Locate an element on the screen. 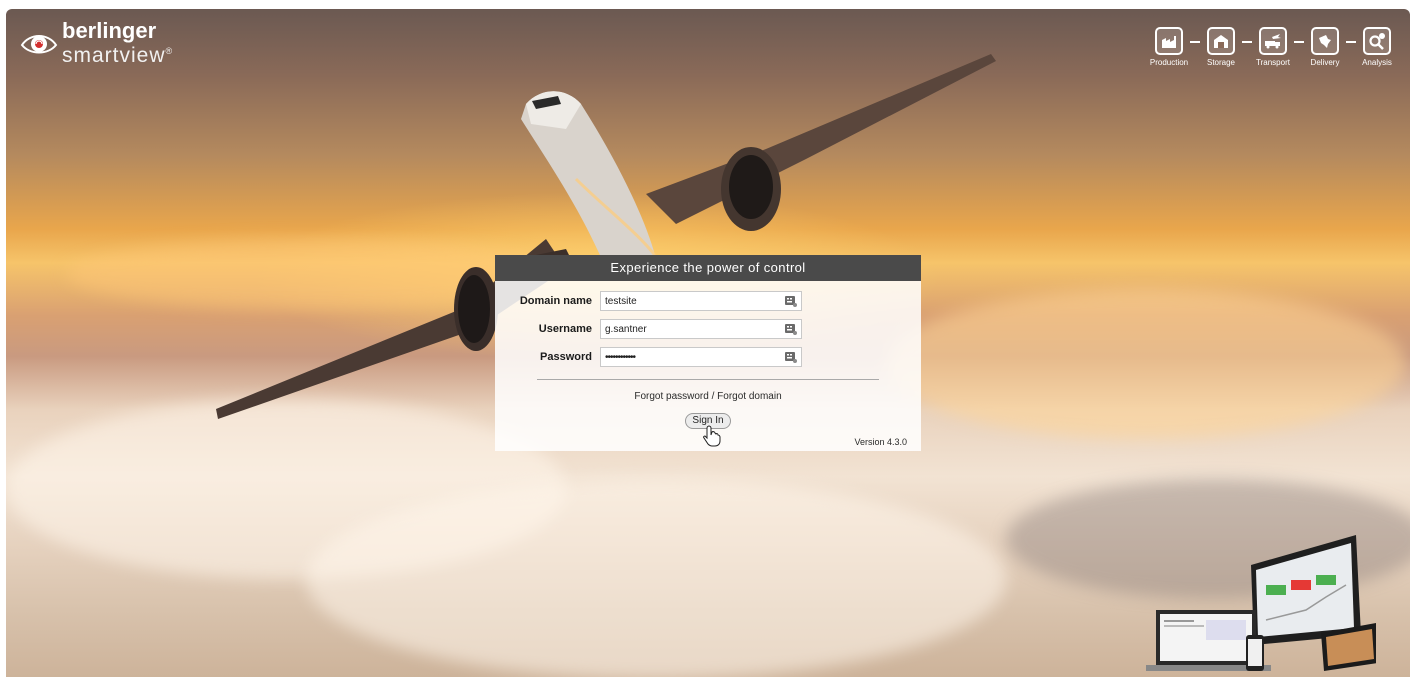  nav-transport-label: Transport is located at coordinates (1273, 62).